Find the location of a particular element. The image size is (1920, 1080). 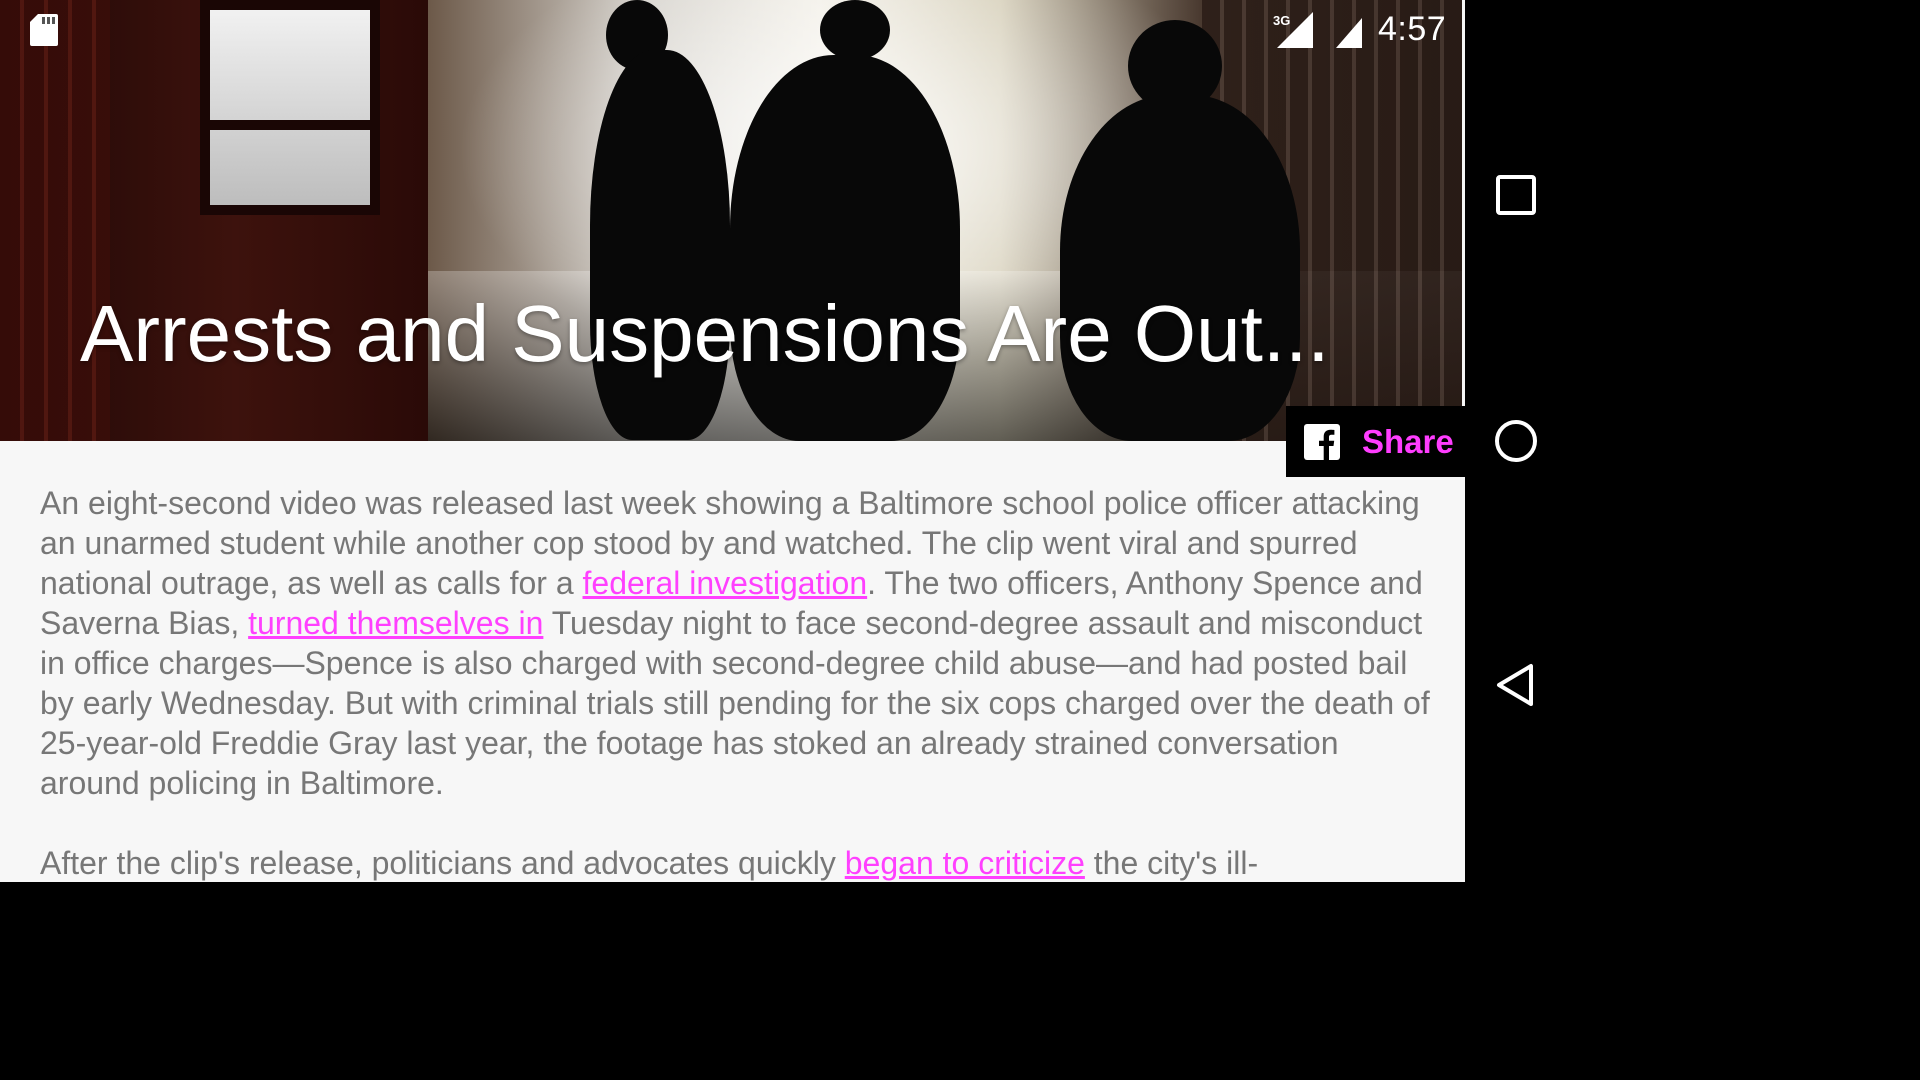

link-turned-themselves-in: turned themselves in is located at coordinates (395, 623).